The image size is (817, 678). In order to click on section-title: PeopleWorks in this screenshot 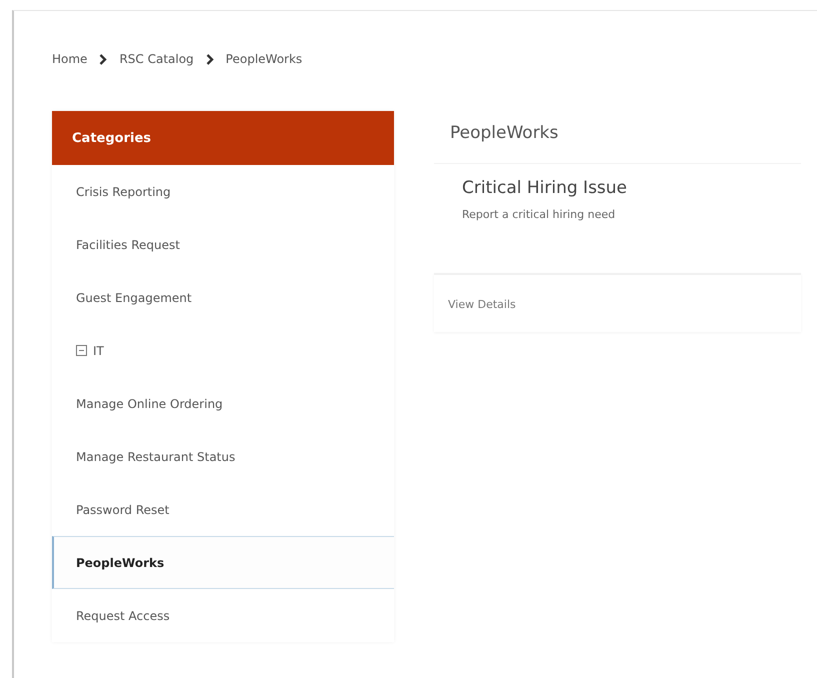, I will do `click(617, 137)`.